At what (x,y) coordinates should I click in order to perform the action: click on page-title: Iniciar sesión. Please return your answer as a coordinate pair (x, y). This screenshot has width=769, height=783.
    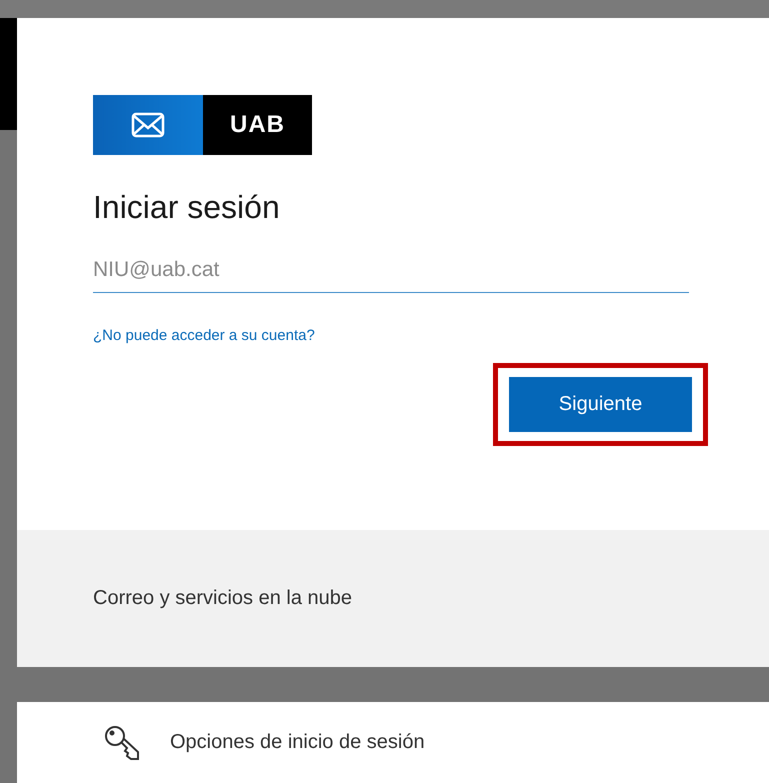
    Looking at the image, I should click on (187, 207).